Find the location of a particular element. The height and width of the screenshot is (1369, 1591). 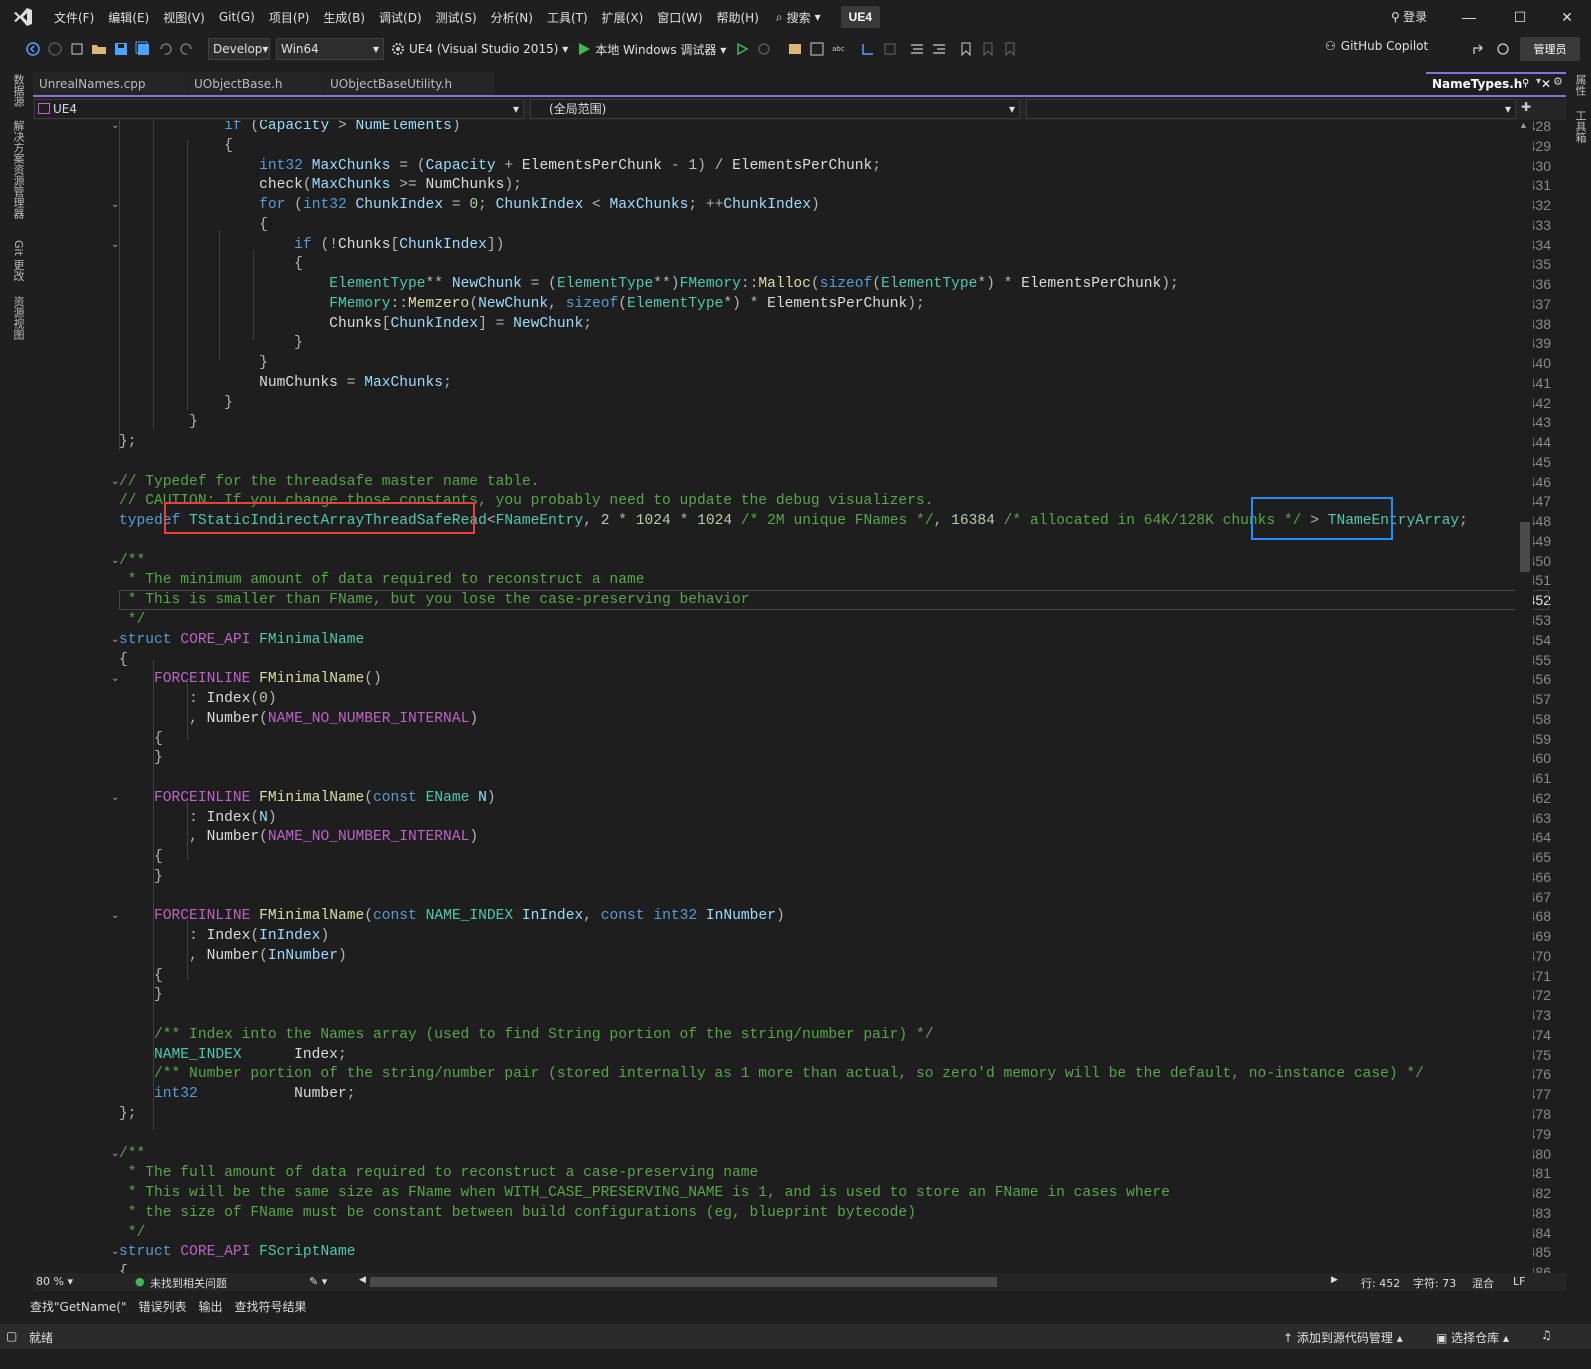

maximize-button: ☐ is located at coordinates (1520, 17).